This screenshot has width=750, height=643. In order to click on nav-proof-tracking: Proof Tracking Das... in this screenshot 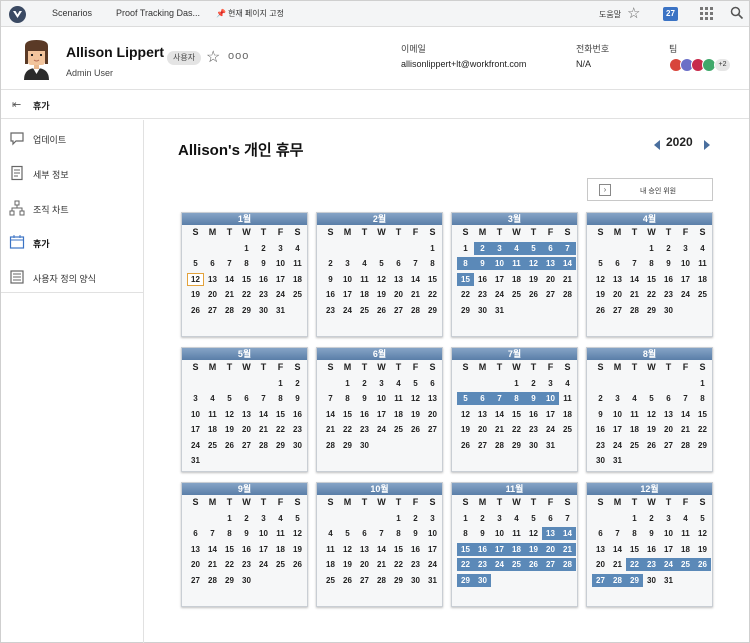, I will do `click(158, 13)`.